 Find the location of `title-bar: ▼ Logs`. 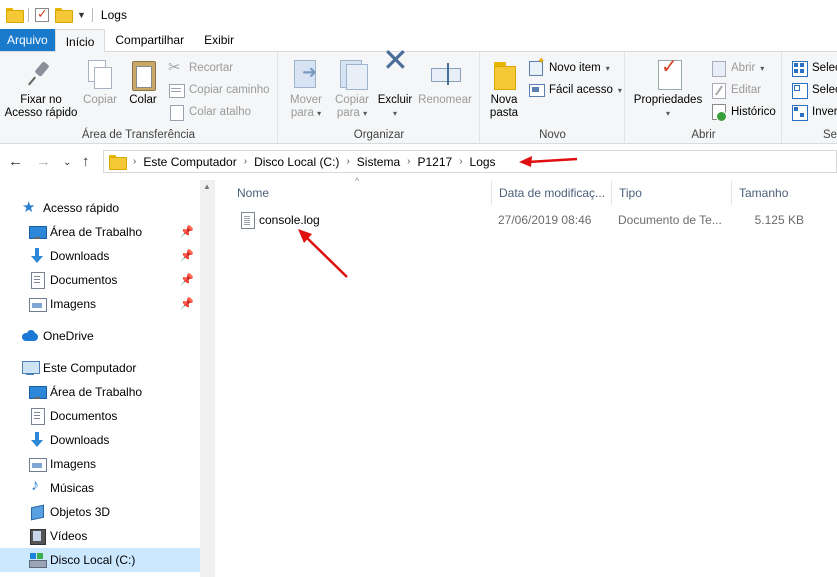

title-bar: ▼ Logs is located at coordinates (418, 14).